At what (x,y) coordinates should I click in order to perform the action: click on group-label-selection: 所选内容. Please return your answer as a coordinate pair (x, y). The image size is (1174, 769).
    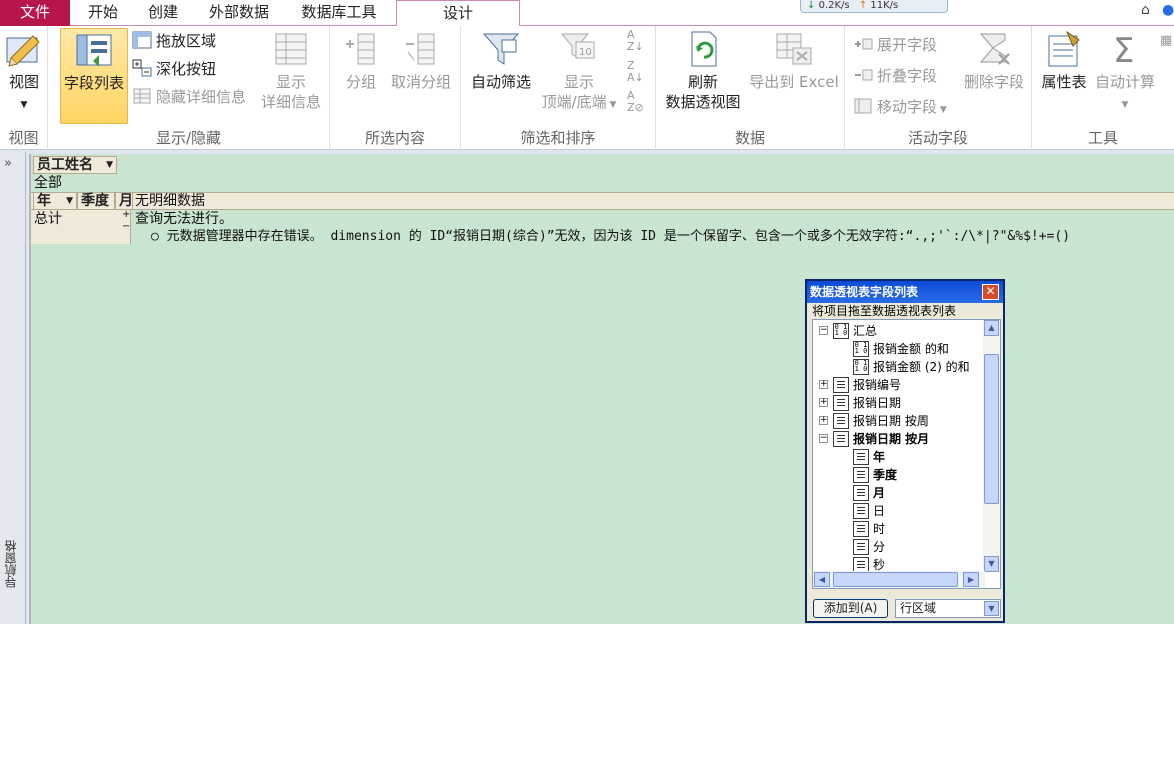
    Looking at the image, I should click on (394, 138).